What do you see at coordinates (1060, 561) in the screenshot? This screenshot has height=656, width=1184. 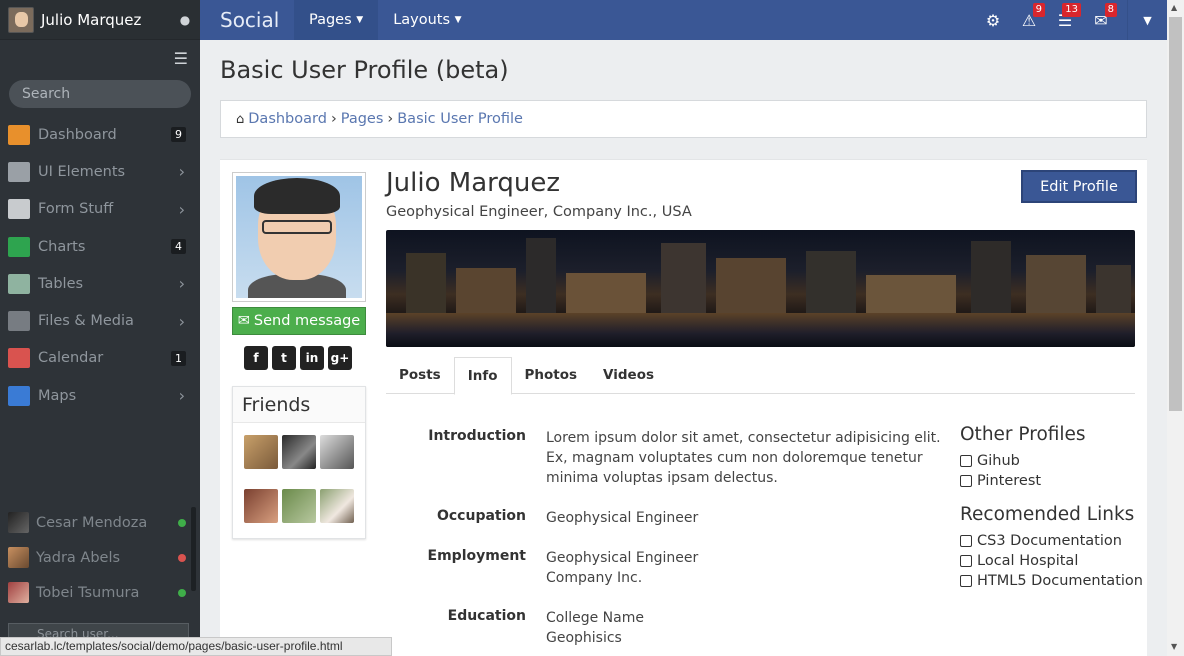 I see `hospital-link: Local Hospital` at bounding box center [1060, 561].